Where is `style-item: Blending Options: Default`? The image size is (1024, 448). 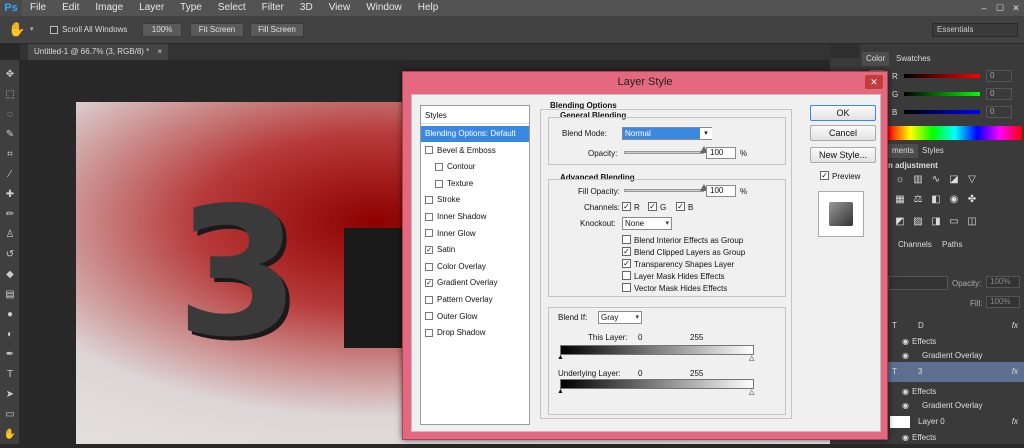
style-item: Blending Options: Default is located at coordinates (475, 134).